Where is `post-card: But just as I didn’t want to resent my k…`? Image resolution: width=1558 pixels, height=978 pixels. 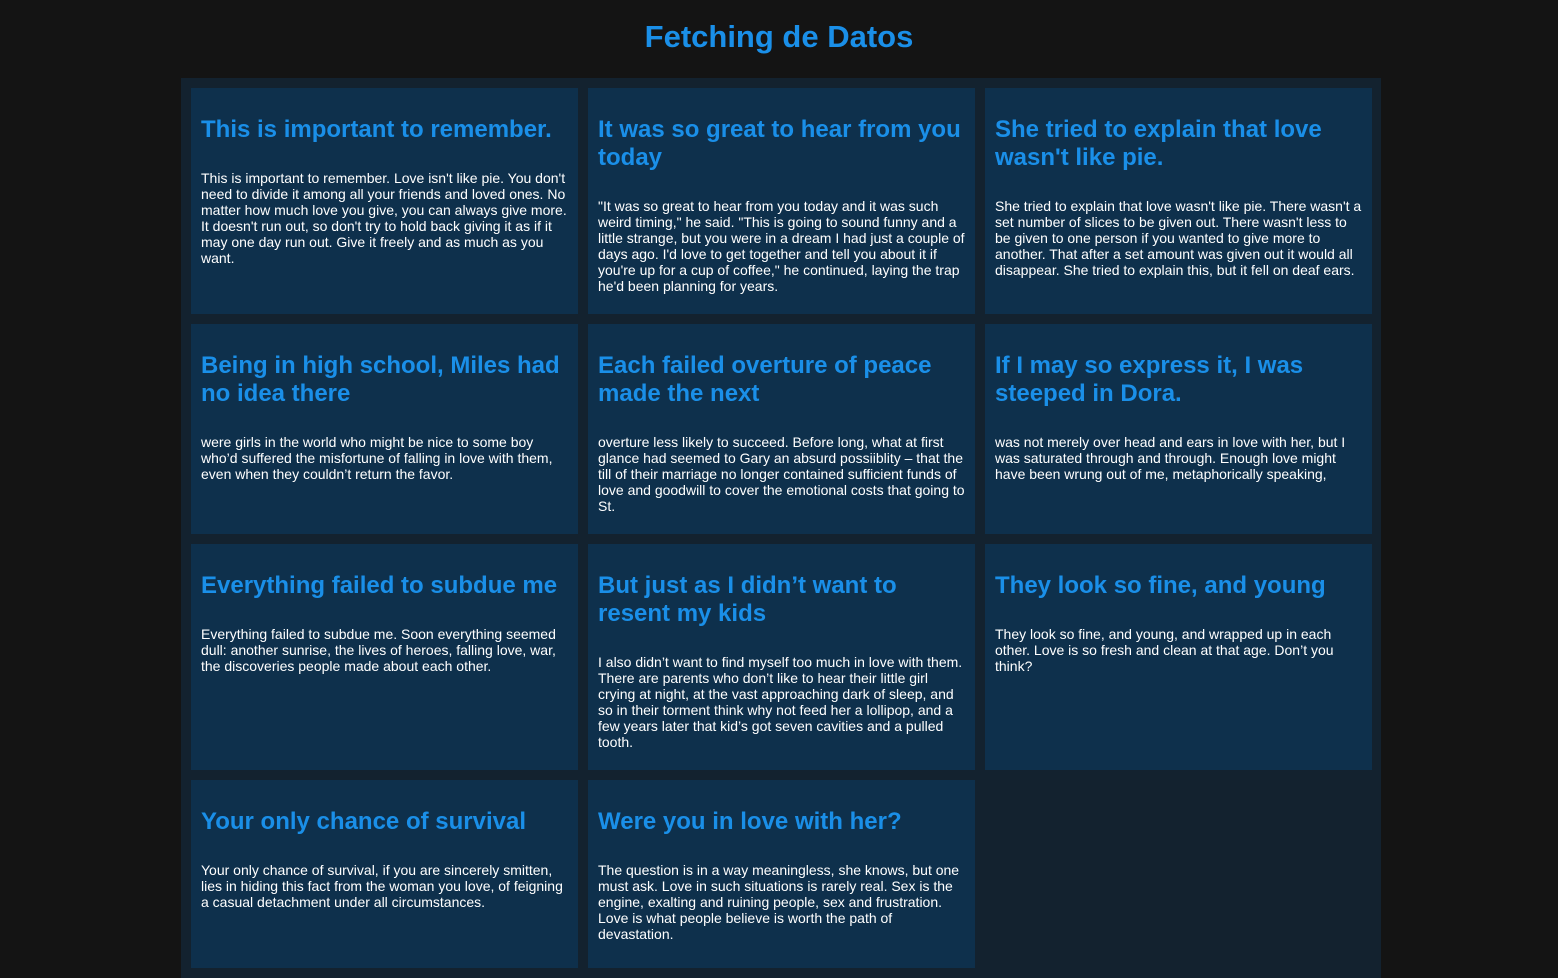 post-card: But just as I didn’t want to resent my k… is located at coordinates (781, 657).